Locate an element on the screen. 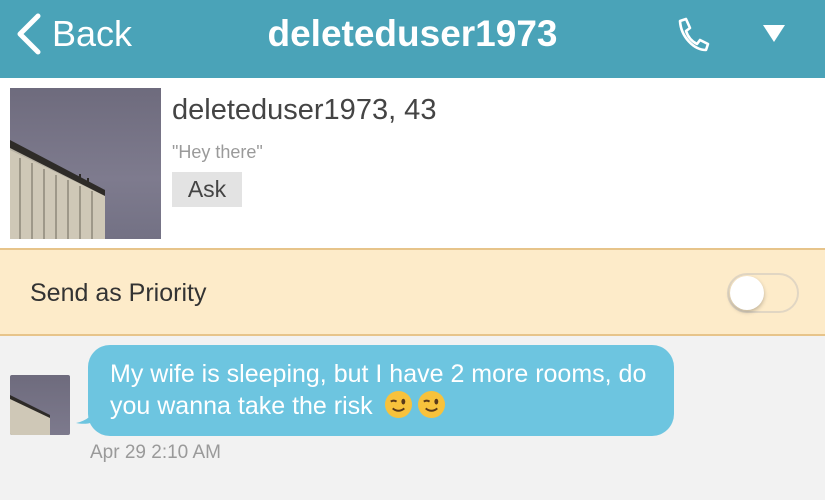  profile-photo is located at coordinates (85, 163).